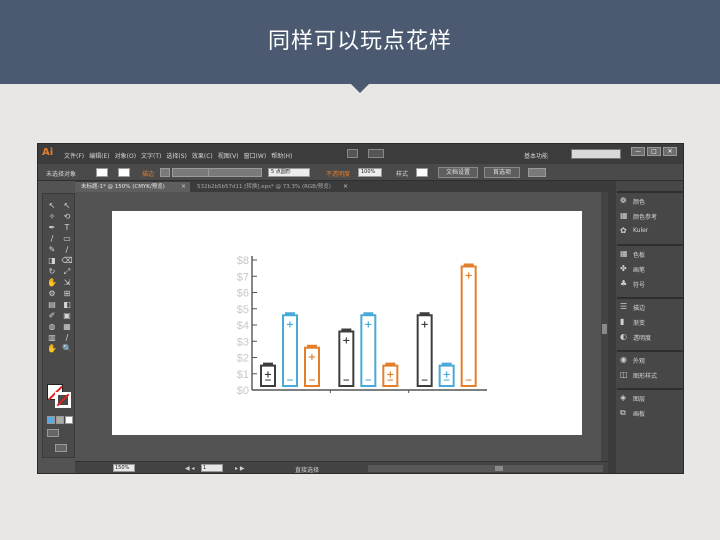  Describe the element at coordinates (338, 173) in the screenshot. I see `opacity-label: 不透明度` at that location.